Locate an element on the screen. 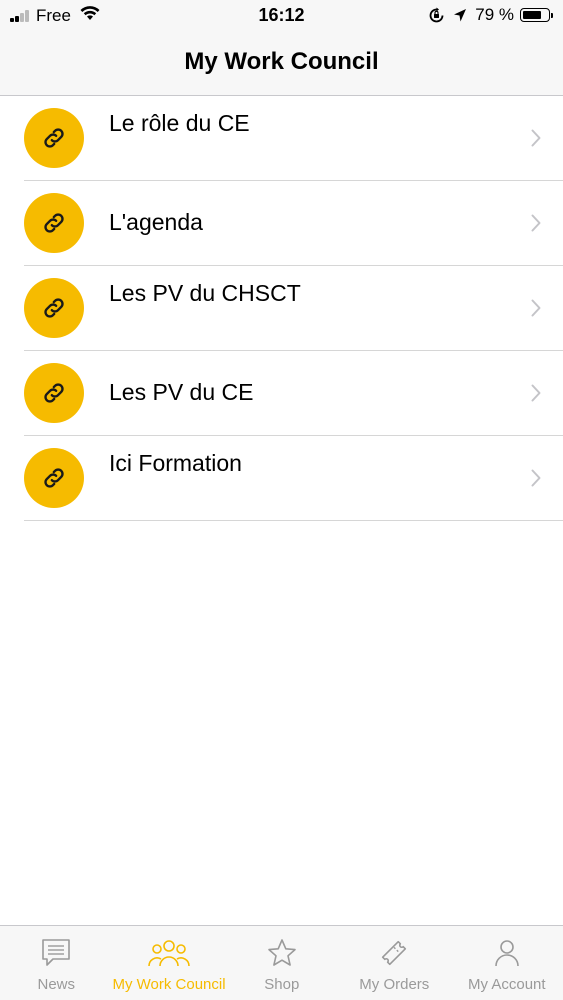 Image resolution: width=563 pixels, height=1000 pixels. tab-label: My Orders is located at coordinates (394, 984).